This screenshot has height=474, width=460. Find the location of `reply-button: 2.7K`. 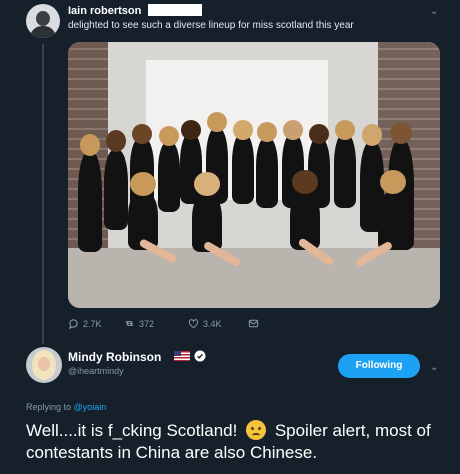

reply-button: 2.7K is located at coordinates (85, 323).